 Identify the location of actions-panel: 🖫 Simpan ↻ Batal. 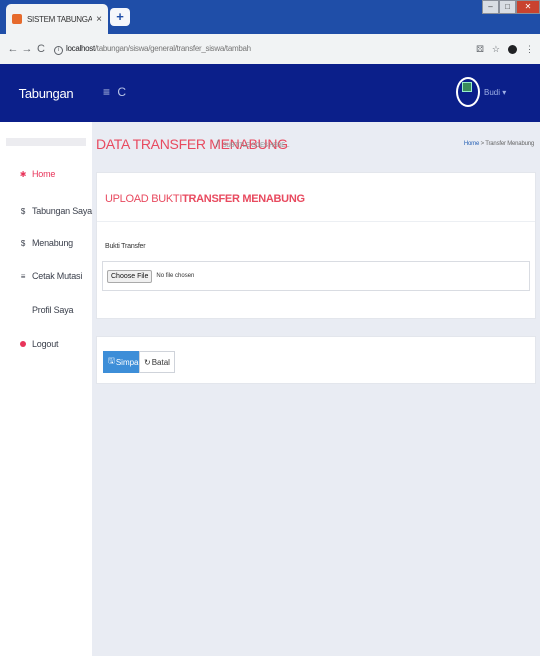
(316, 360).